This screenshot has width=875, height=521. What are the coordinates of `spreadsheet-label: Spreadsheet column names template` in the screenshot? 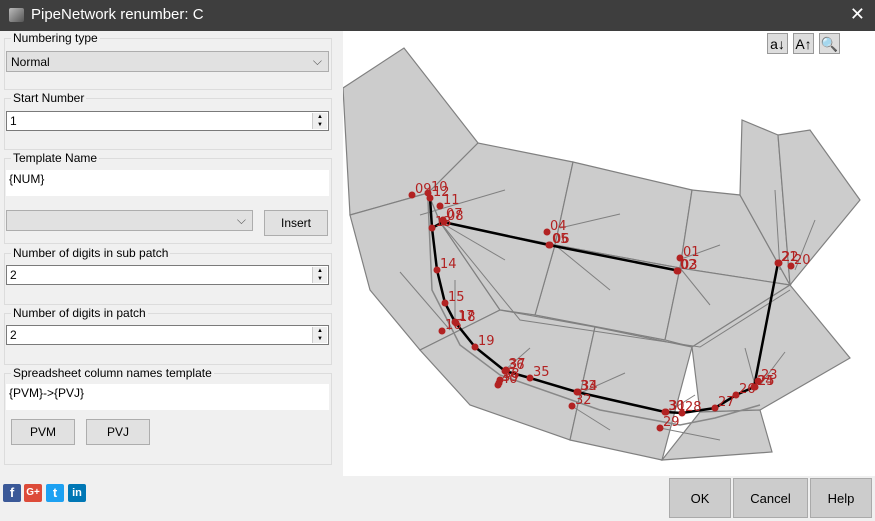 It's located at (112, 373).